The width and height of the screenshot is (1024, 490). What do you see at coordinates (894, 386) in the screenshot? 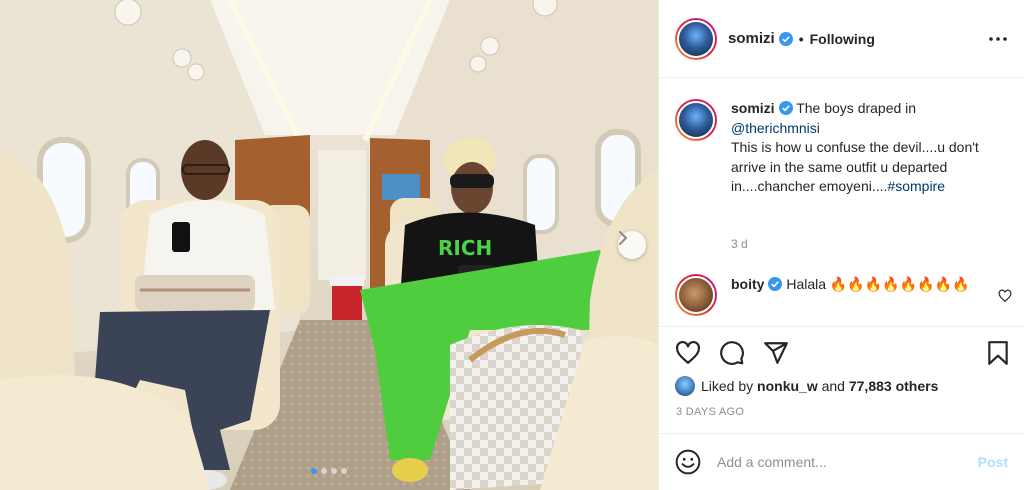
I see `likes-count-link: 77,883 others` at bounding box center [894, 386].